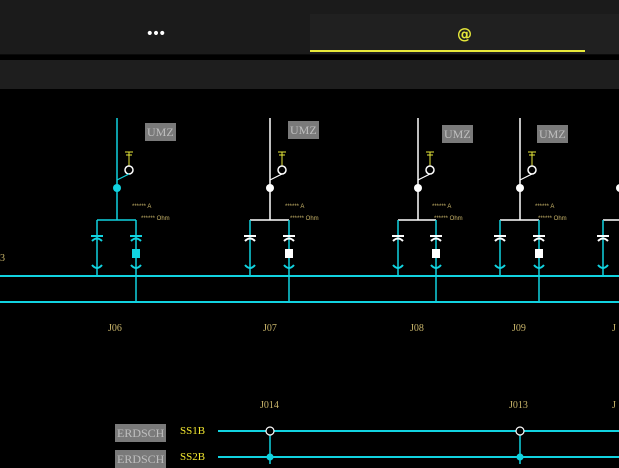 Image resolution: width=619 pixels, height=468 pixels. Describe the element at coordinates (614, 328) in the screenshot. I see `bay-name: J` at that location.